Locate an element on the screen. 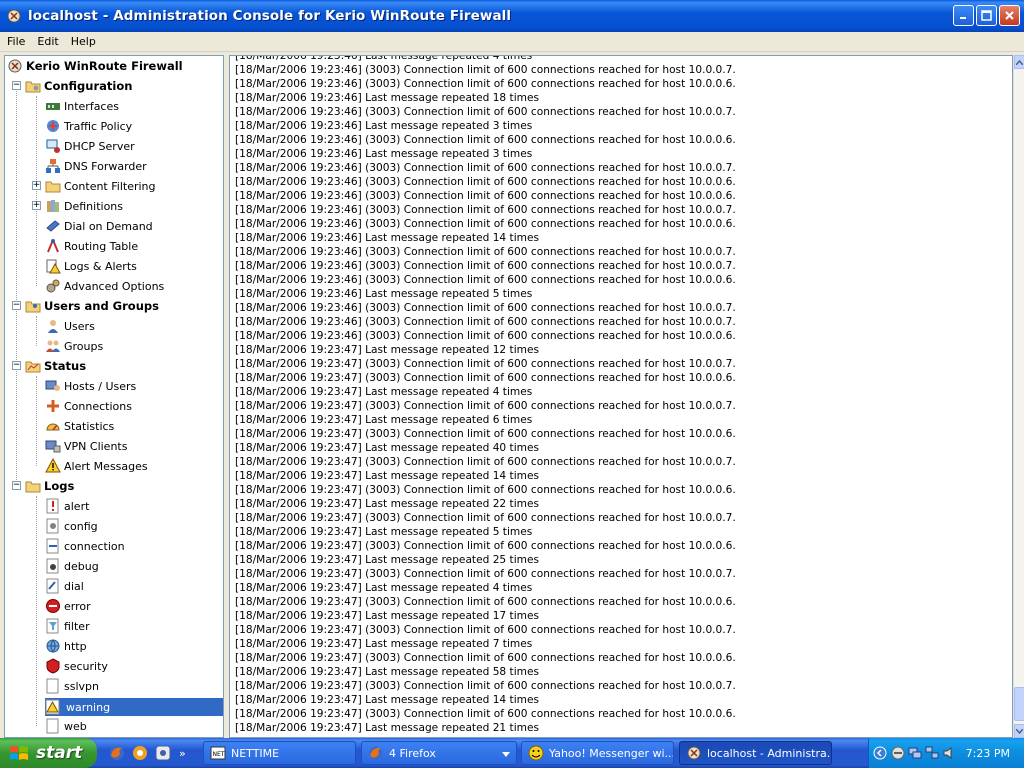  tree-item-content-filtering: Content Filtering is located at coordinates (100, 186).